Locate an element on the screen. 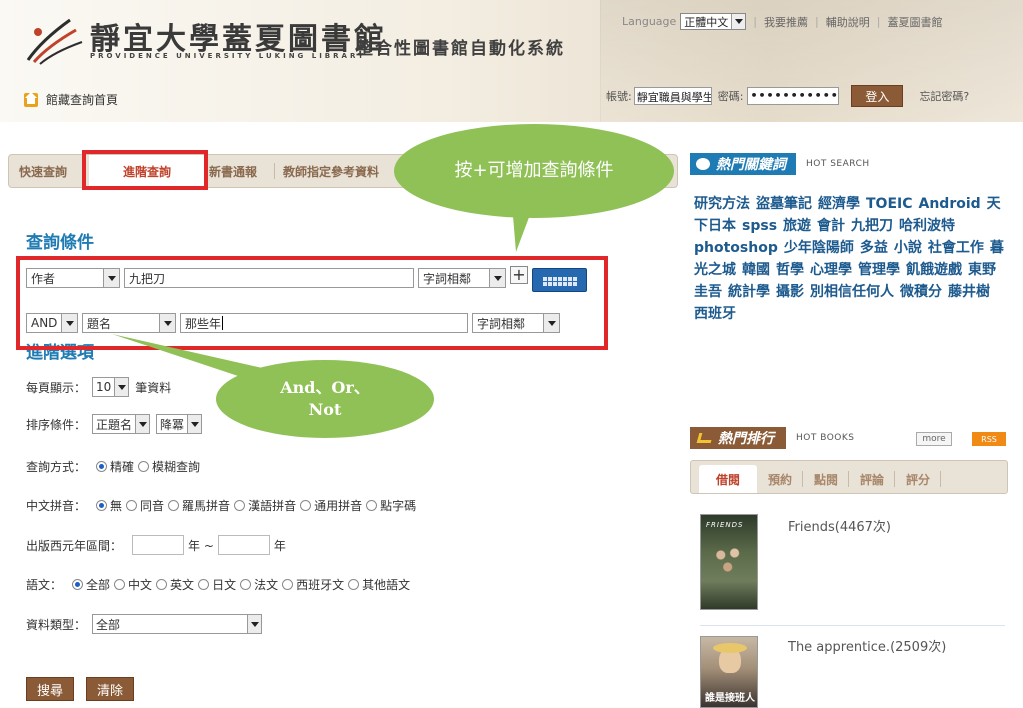 The image size is (1023, 708). keyword-link: 社會工作 is located at coordinates (956, 248).